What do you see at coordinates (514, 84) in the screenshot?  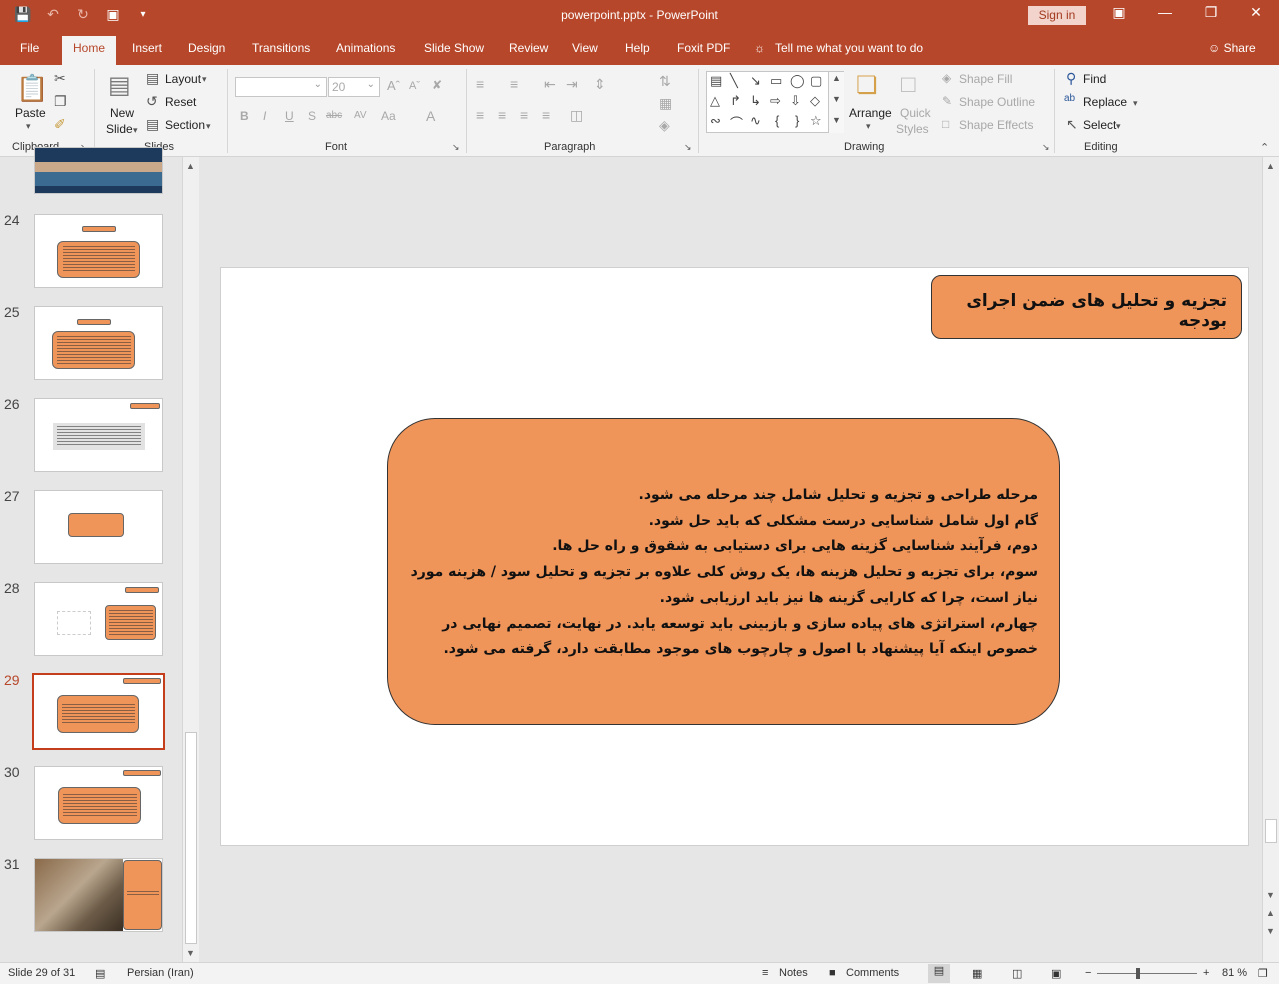 I see `numbering-icon: ≡` at bounding box center [514, 84].